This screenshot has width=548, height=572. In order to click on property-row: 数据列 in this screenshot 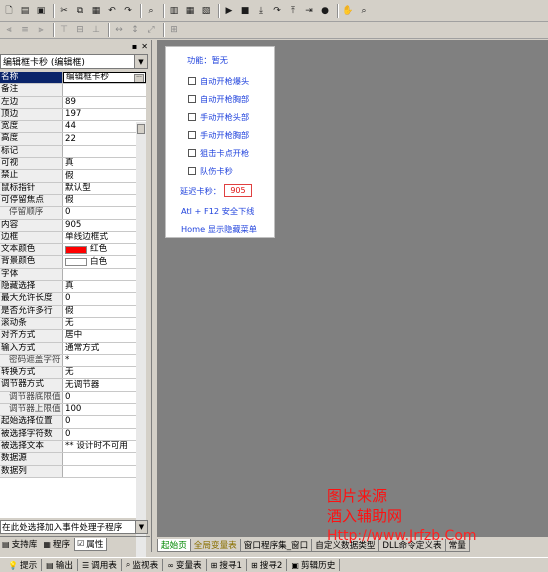, I will do `click(73, 471)`.